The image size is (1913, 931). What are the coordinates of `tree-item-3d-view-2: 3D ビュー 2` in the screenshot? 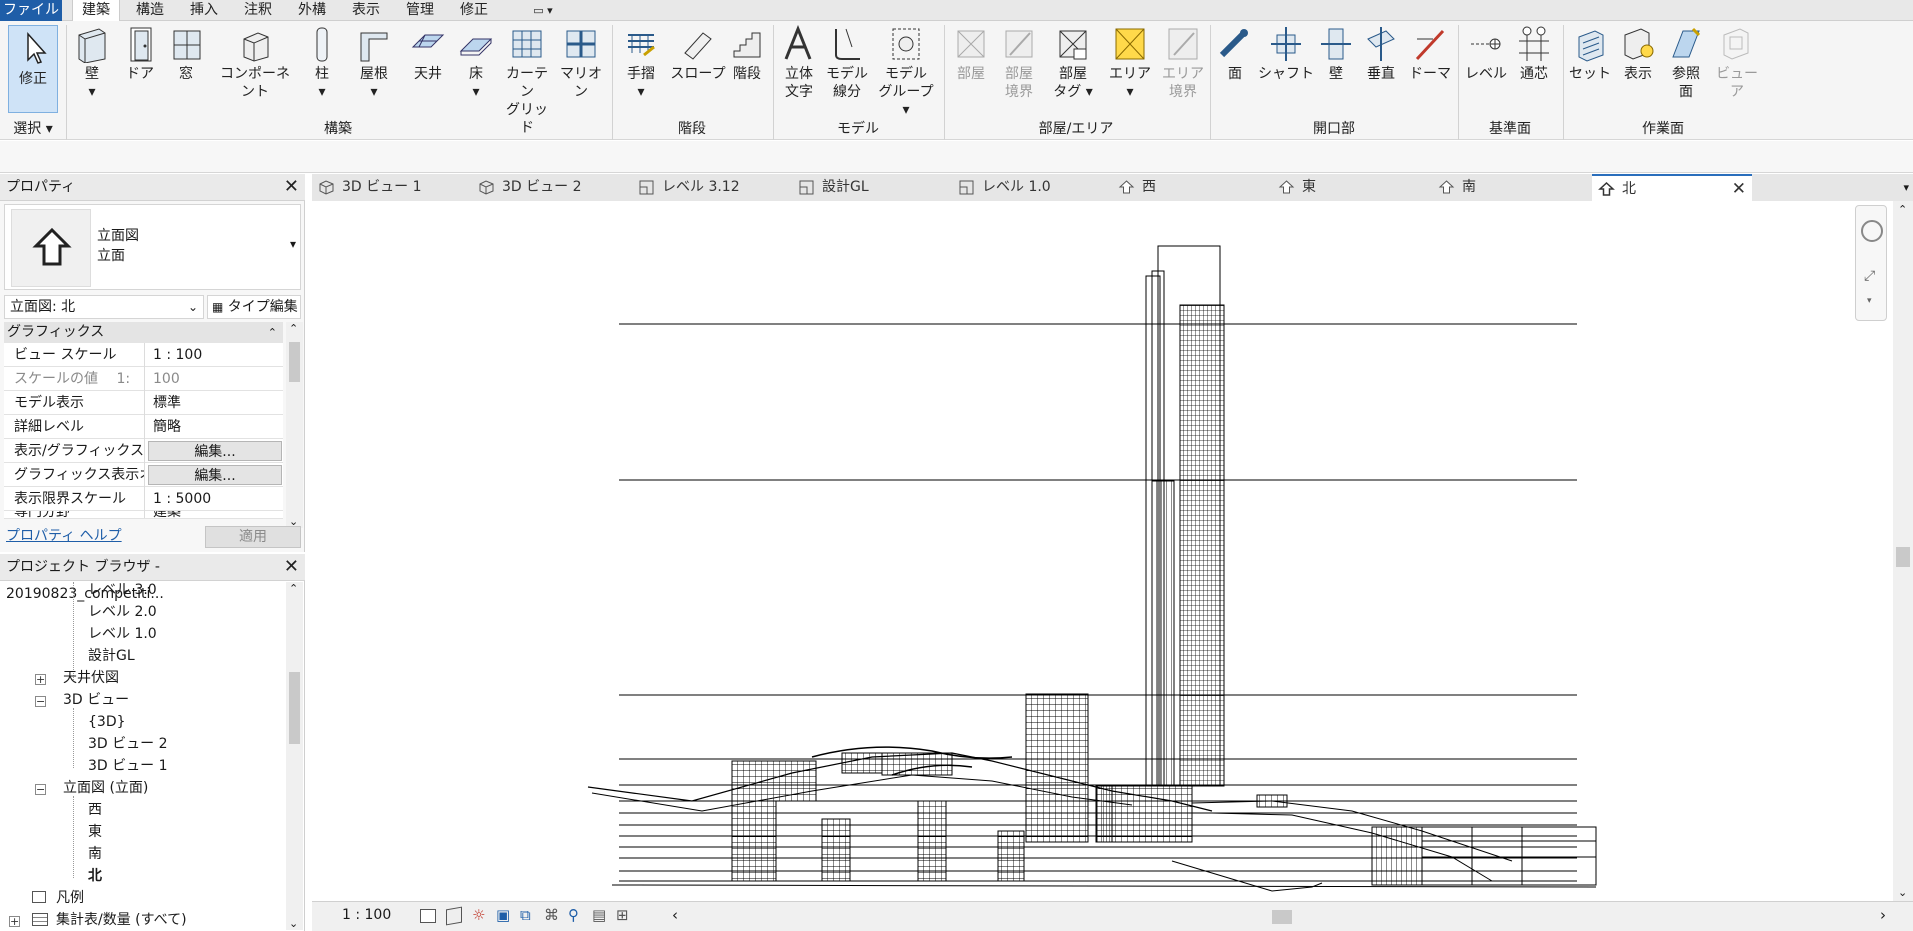 It's located at (128, 744).